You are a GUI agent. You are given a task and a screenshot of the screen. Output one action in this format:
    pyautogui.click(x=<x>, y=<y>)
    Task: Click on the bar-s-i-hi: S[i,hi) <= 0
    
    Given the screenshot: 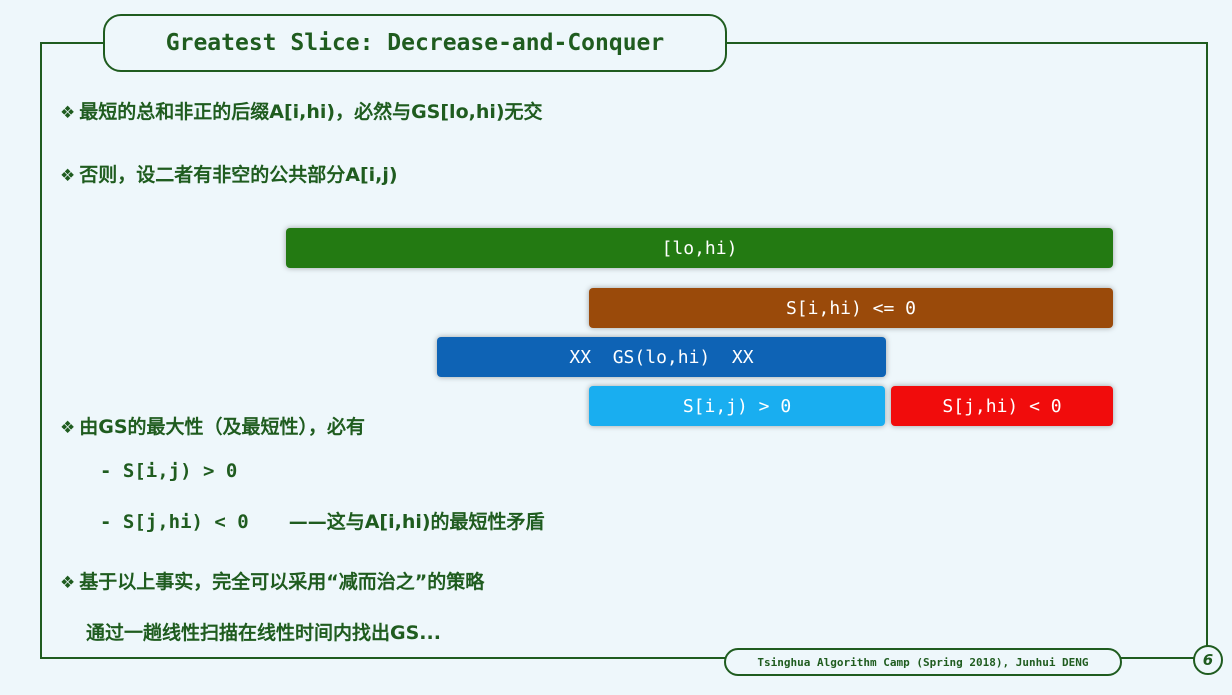 What is the action you would take?
    pyautogui.click(x=851, y=308)
    